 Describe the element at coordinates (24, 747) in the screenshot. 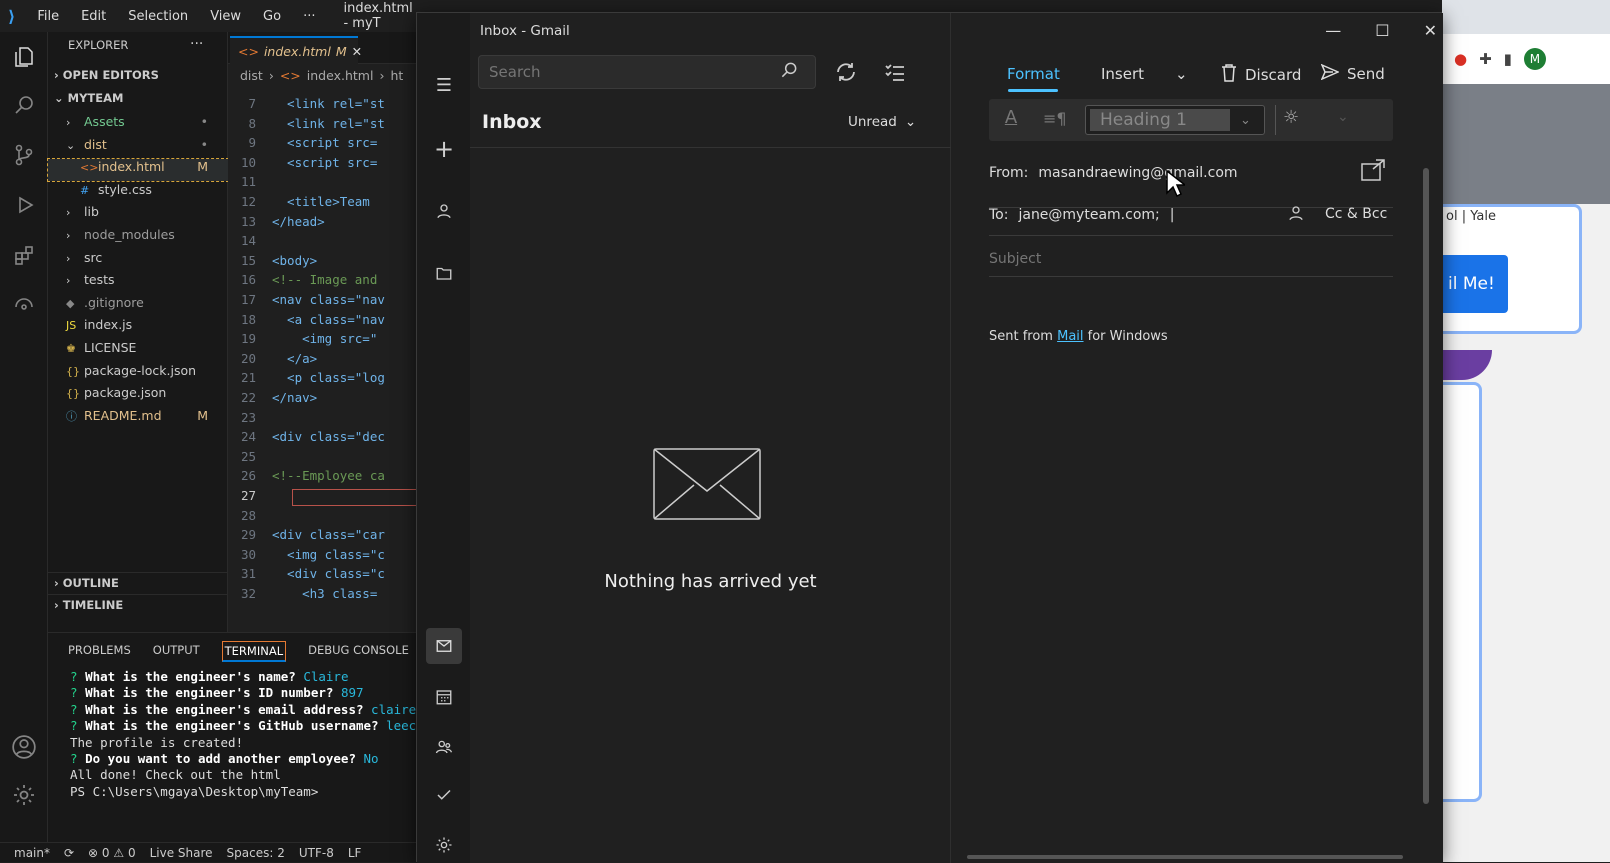

I see `account-icon` at that location.